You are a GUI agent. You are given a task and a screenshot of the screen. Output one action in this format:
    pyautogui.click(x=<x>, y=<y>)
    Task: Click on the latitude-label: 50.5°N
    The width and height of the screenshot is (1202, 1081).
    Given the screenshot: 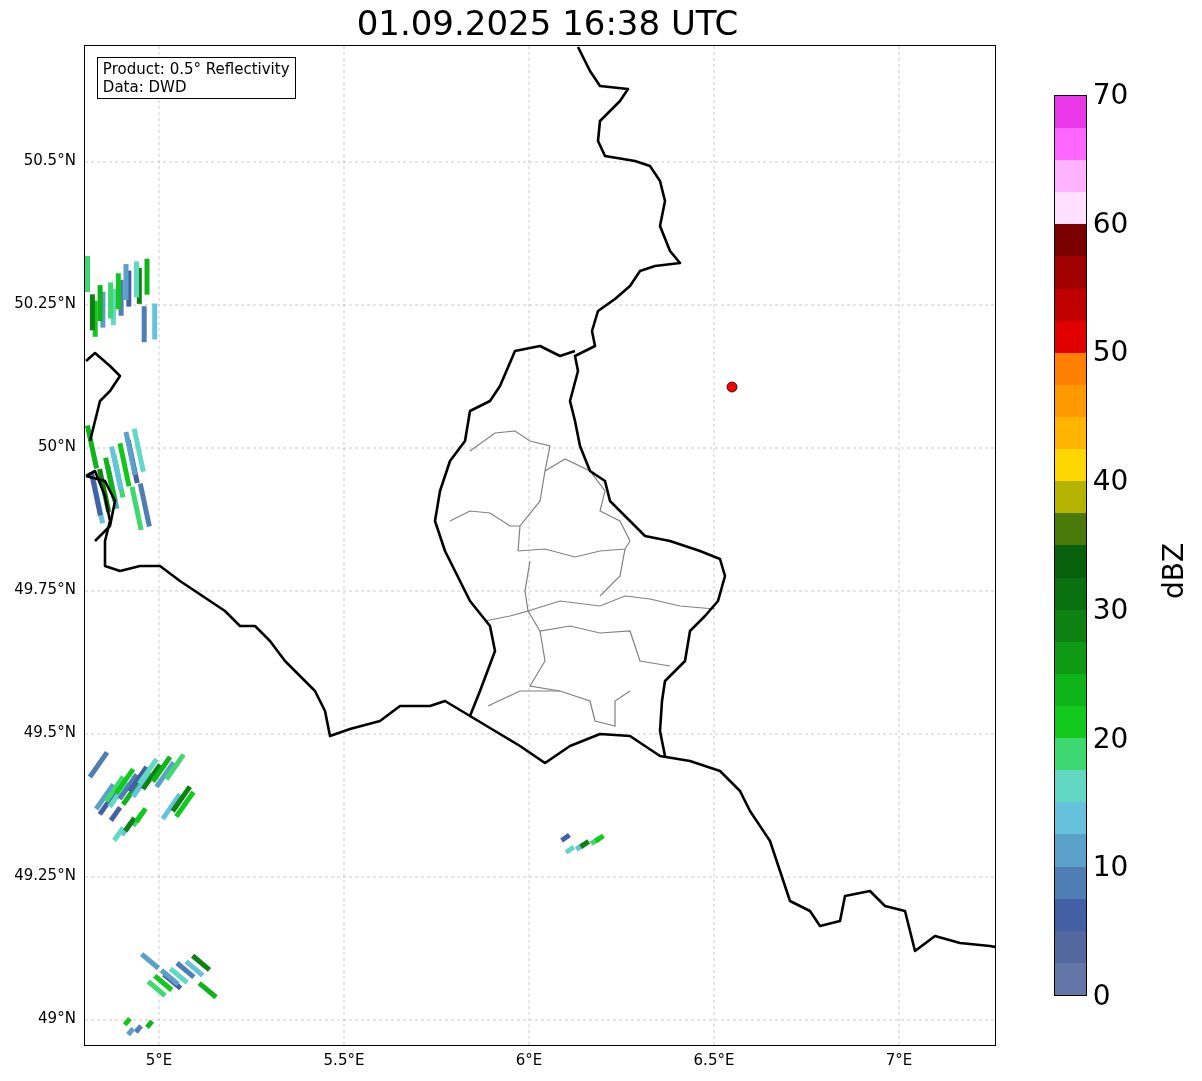 What is the action you would take?
    pyautogui.click(x=49, y=160)
    